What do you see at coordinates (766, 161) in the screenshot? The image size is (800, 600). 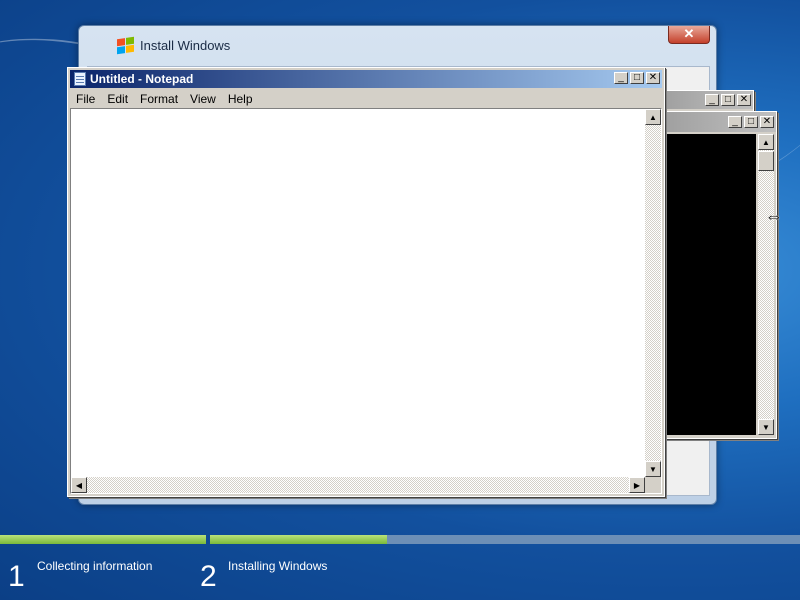 I see `scroll-thumb` at bounding box center [766, 161].